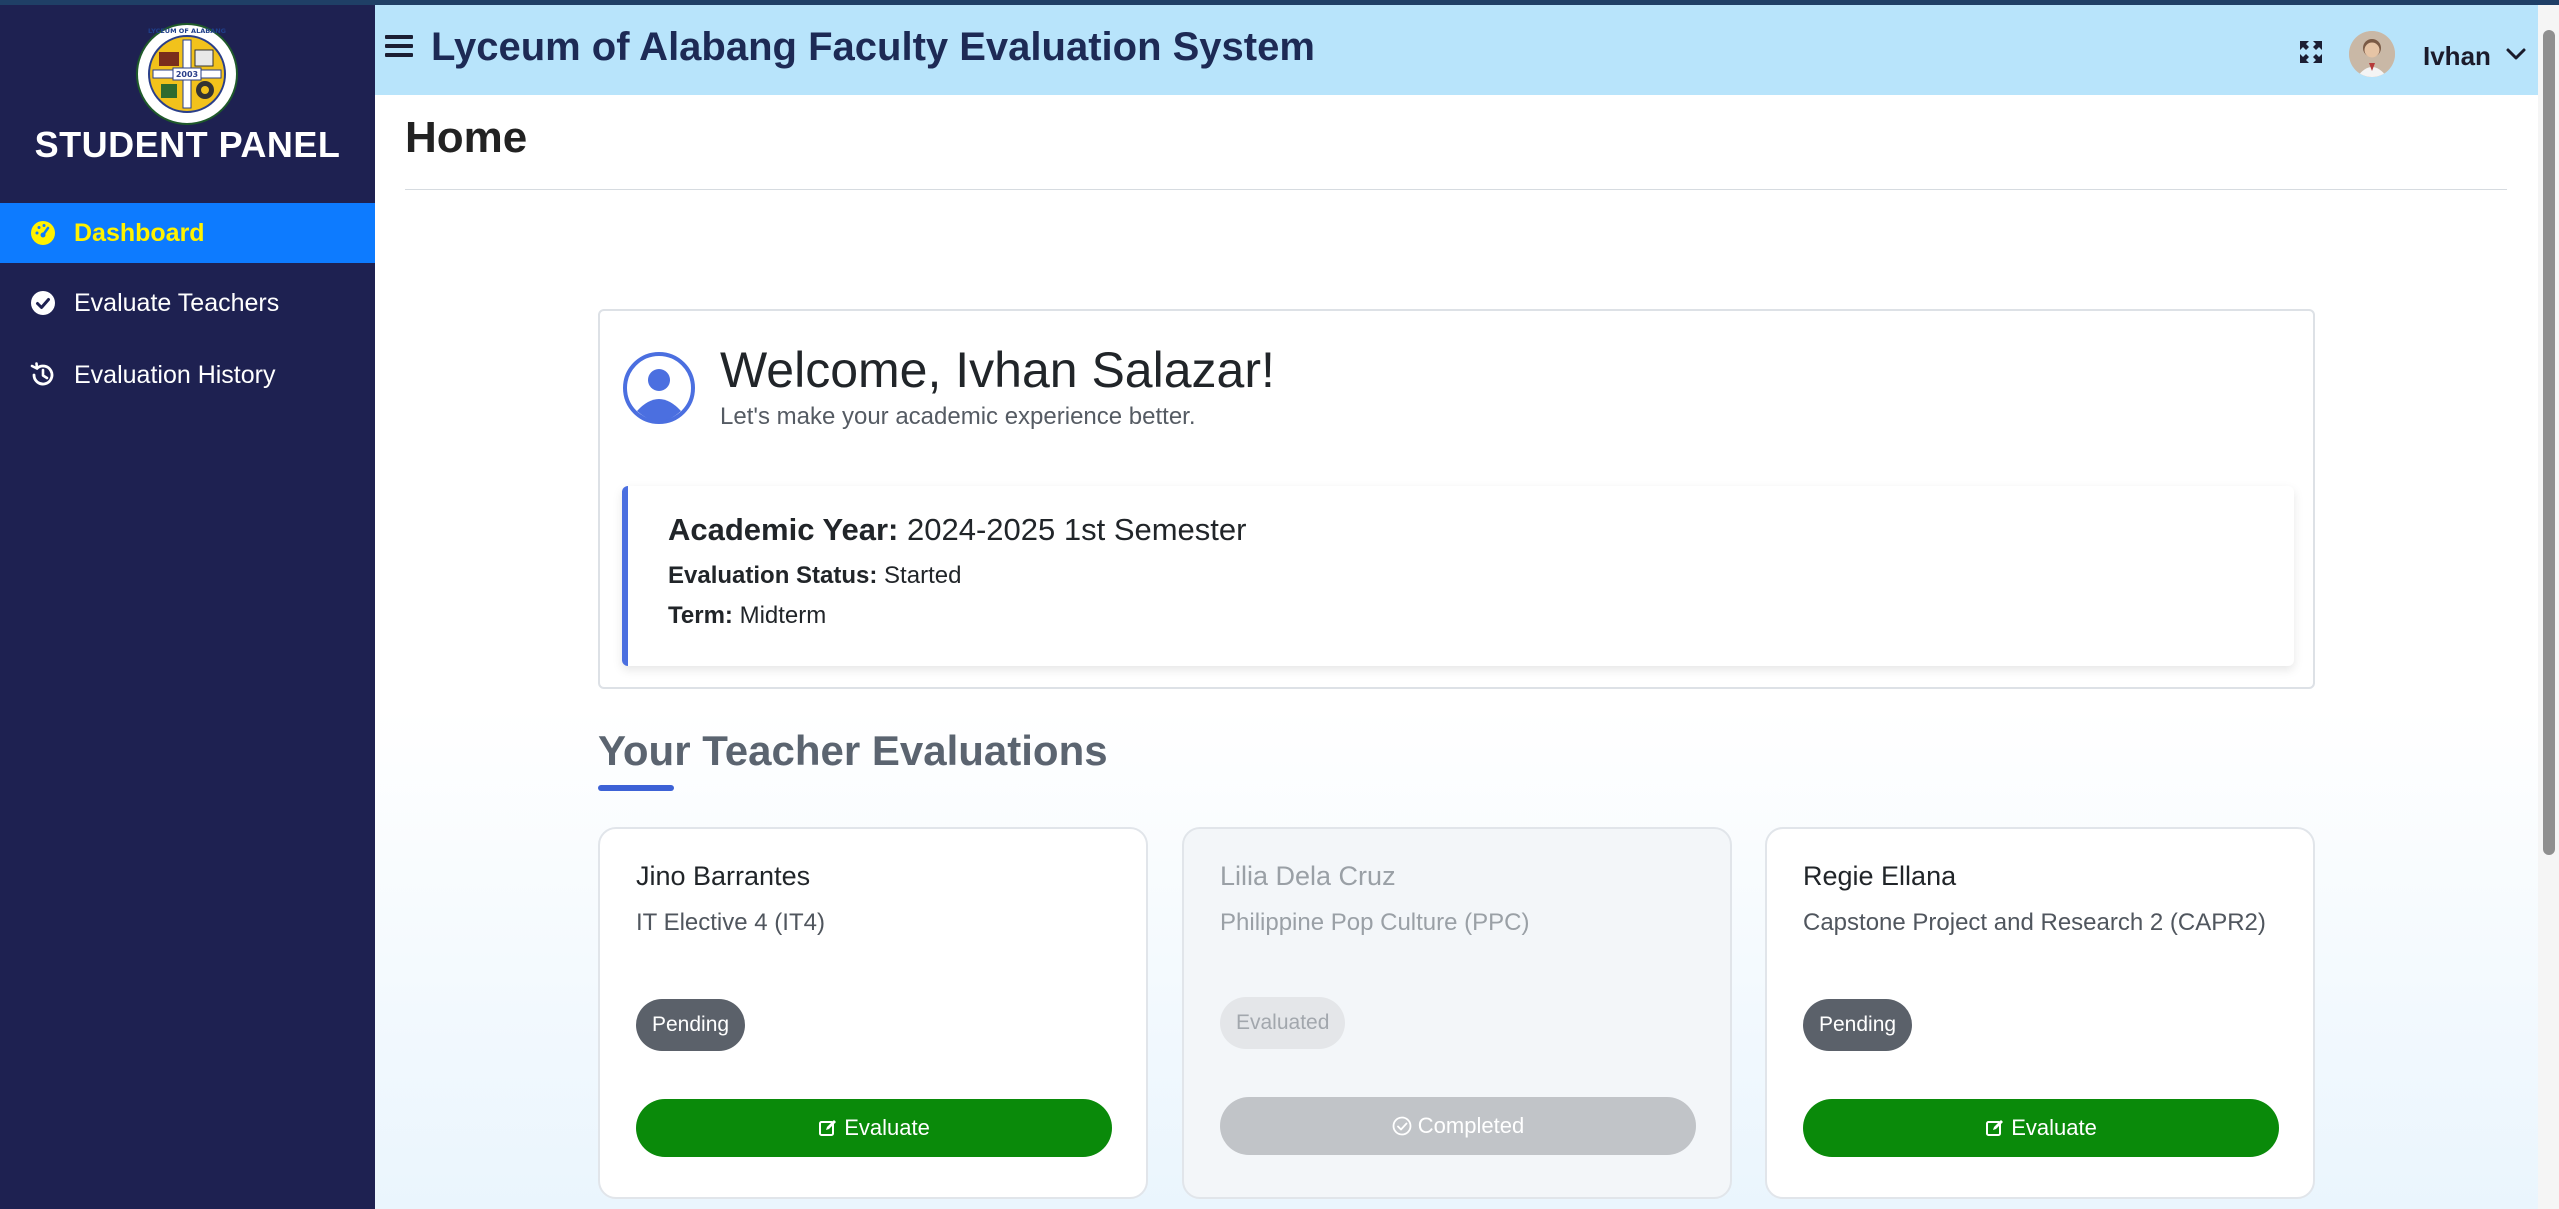 The width and height of the screenshot is (2559, 1209). I want to click on divider, so click(1456, 189).